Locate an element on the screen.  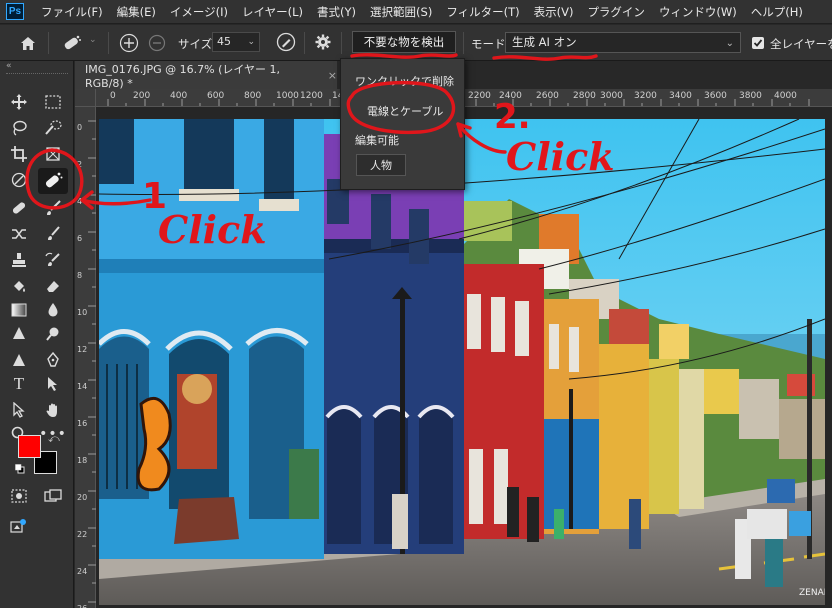
ruler-label: 18 is located at coordinates (82, 460).